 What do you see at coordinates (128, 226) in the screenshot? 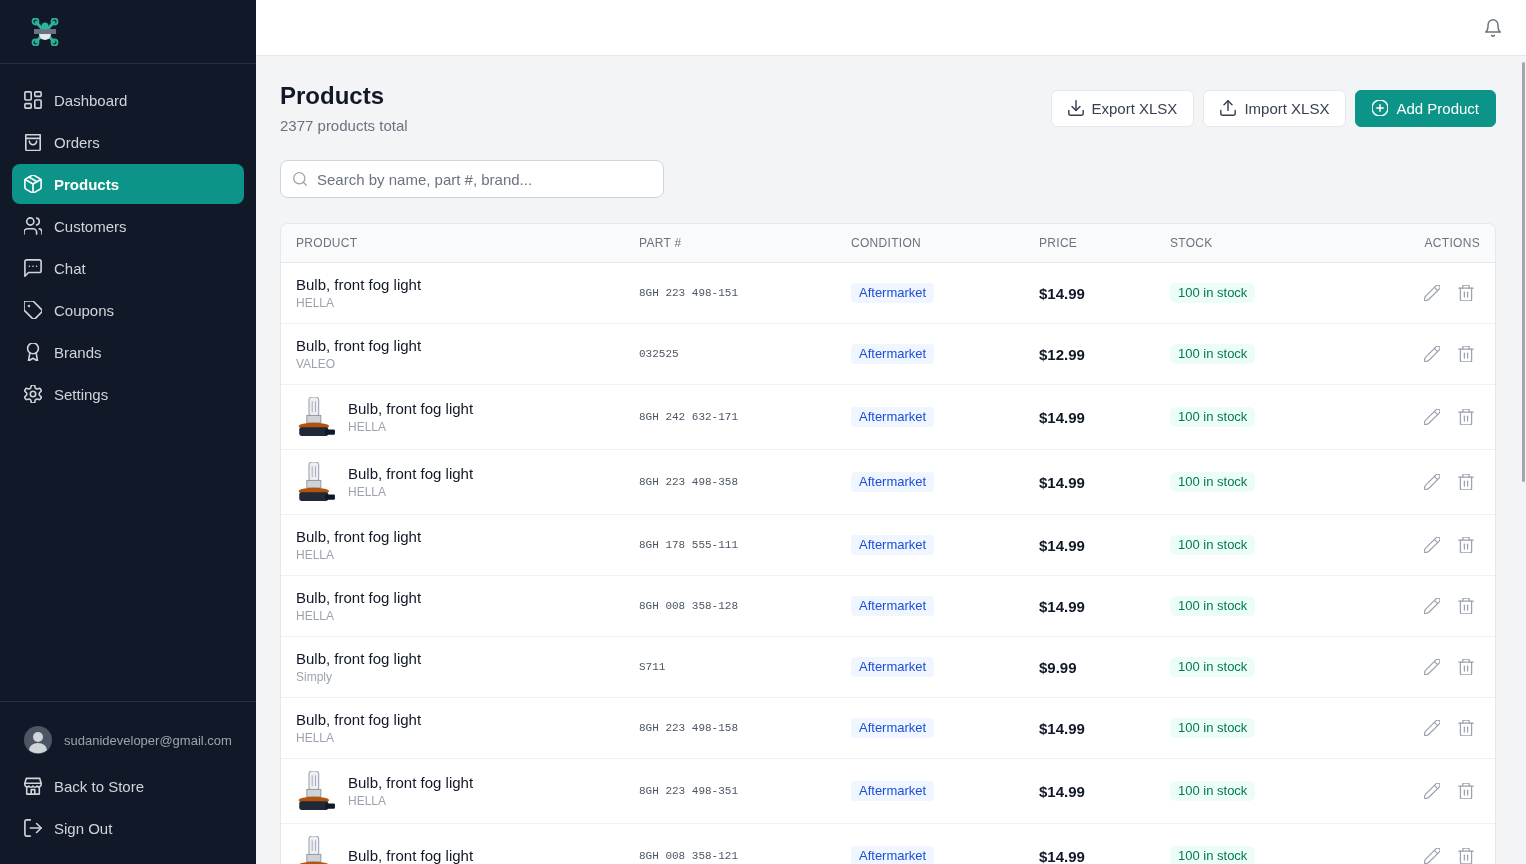
I see `sidebar-nav-item: Customers` at bounding box center [128, 226].